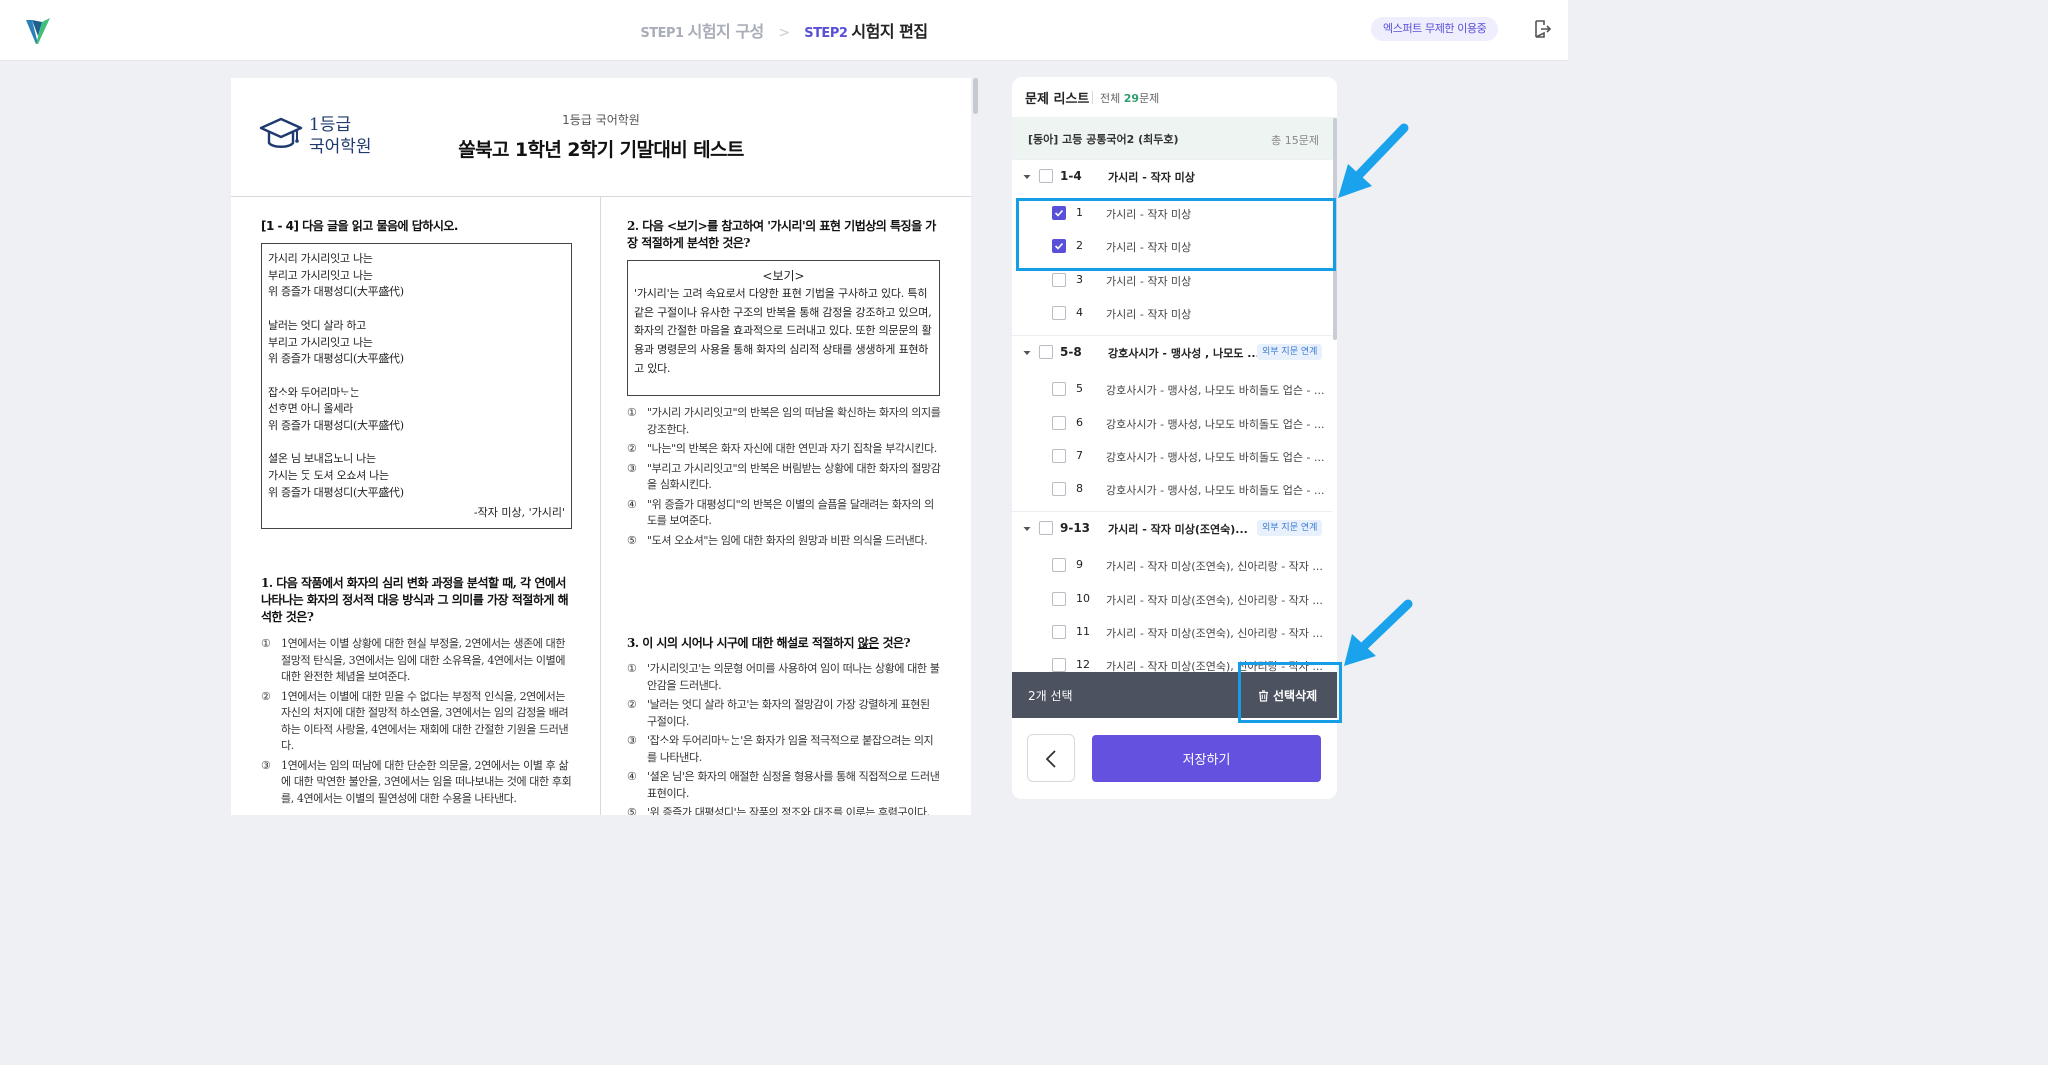 The width and height of the screenshot is (2048, 1065). What do you see at coordinates (314, 392) in the screenshot?
I see `poem-line: 잡ᄉᆞ와 두어리마ᄂᆞᄂᆞᆫ` at bounding box center [314, 392].